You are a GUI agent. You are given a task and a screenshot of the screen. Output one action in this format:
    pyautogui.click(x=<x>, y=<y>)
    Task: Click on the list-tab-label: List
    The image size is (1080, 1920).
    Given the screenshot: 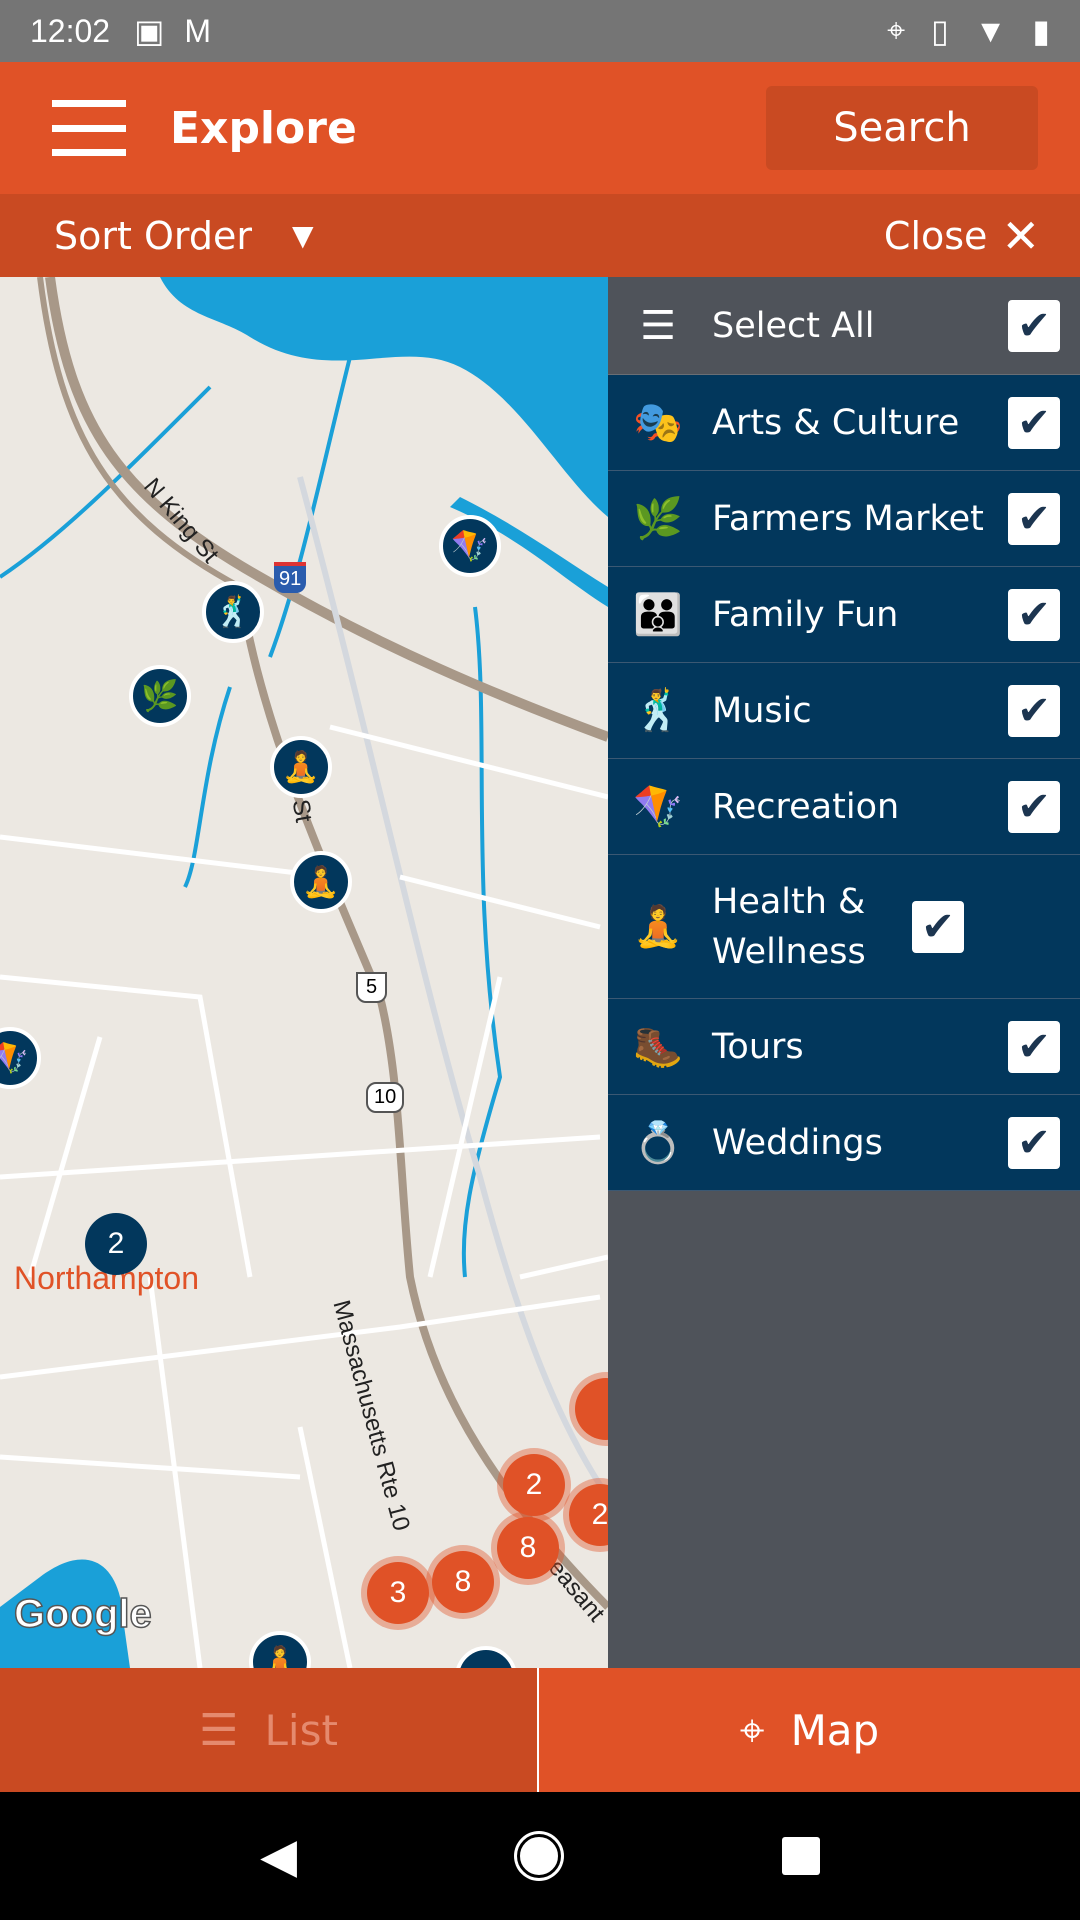 What is the action you would take?
    pyautogui.click(x=301, y=1730)
    